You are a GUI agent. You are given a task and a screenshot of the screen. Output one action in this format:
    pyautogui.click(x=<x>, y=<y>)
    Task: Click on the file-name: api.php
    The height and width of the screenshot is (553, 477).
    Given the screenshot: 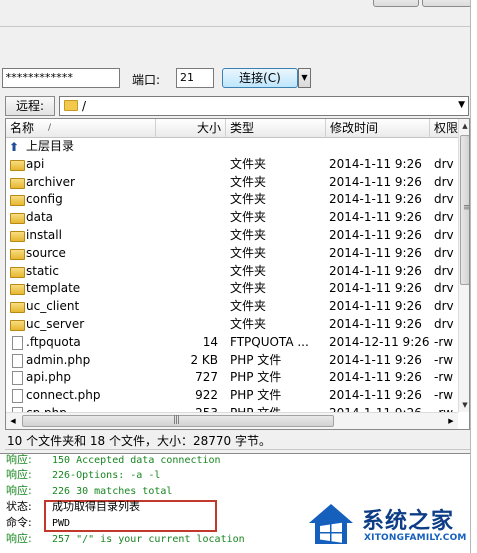 What is the action you would take?
    pyautogui.click(x=48, y=377)
    